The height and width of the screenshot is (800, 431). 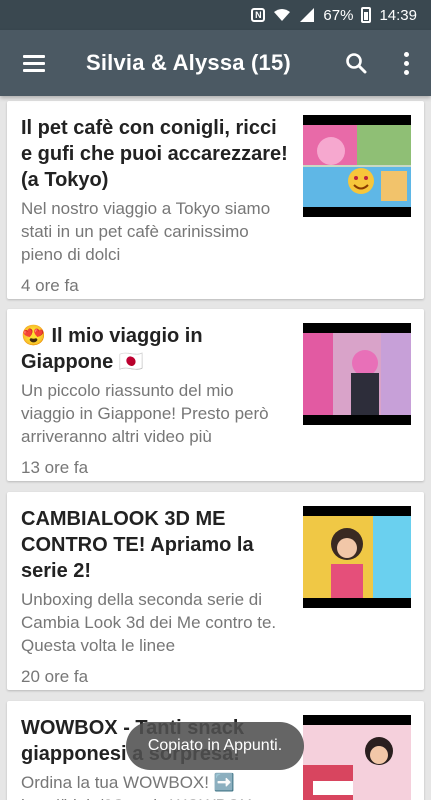 I want to click on app-bar: Silvia & Alyssa (15), so click(x=215, y=63).